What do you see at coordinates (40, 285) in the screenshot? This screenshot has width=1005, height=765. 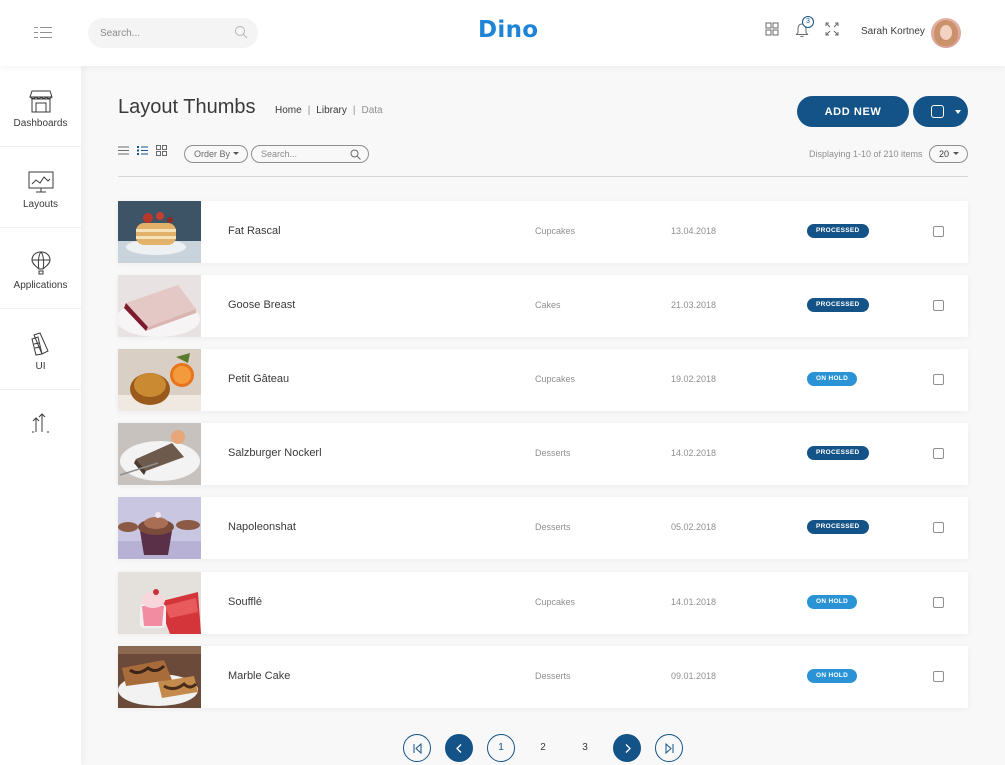 I see `sidebar-item-label: Applications` at bounding box center [40, 285].